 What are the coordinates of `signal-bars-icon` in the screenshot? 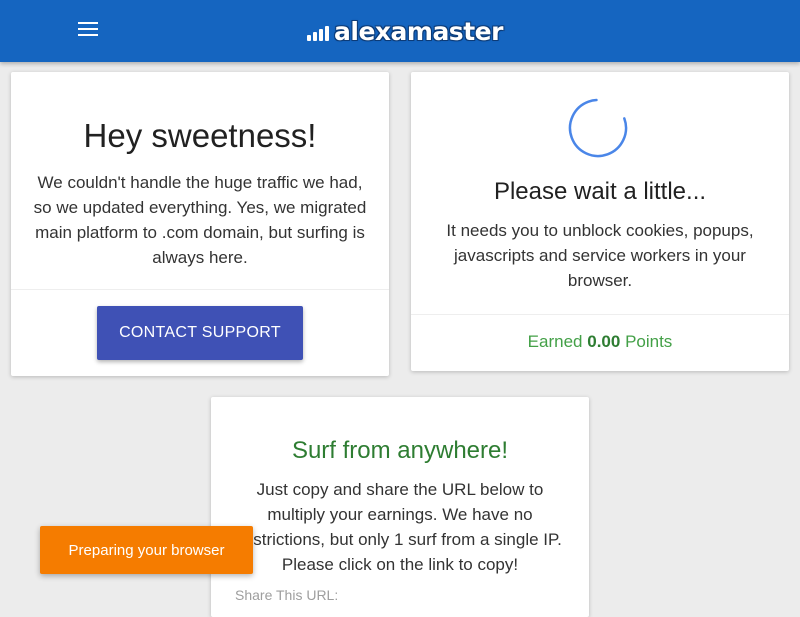 It's located at (319, 33).